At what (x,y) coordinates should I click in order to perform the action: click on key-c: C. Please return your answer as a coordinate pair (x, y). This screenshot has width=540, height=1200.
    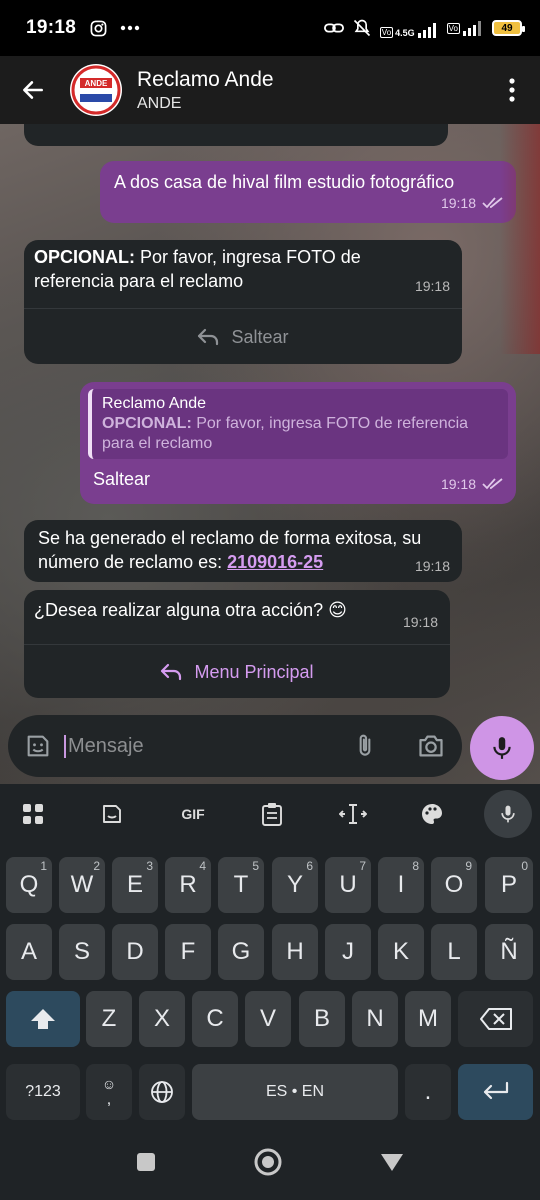
    Looking at the image, I should click on (215, 1019).